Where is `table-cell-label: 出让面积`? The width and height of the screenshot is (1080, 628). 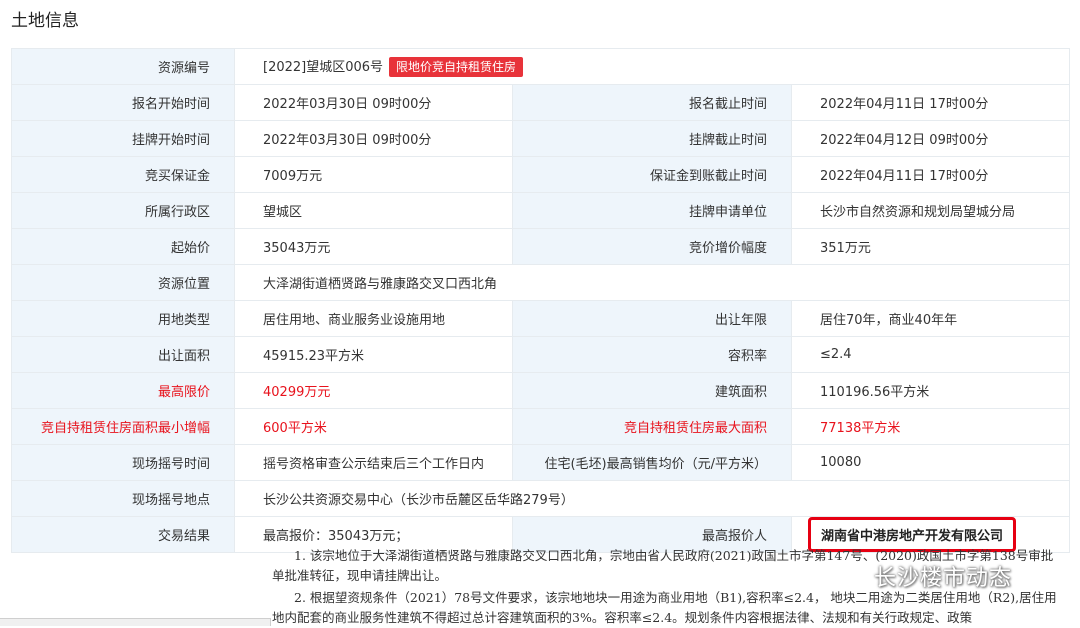
table-cell-label: 出让面积 is located at coordinates (123, 354).